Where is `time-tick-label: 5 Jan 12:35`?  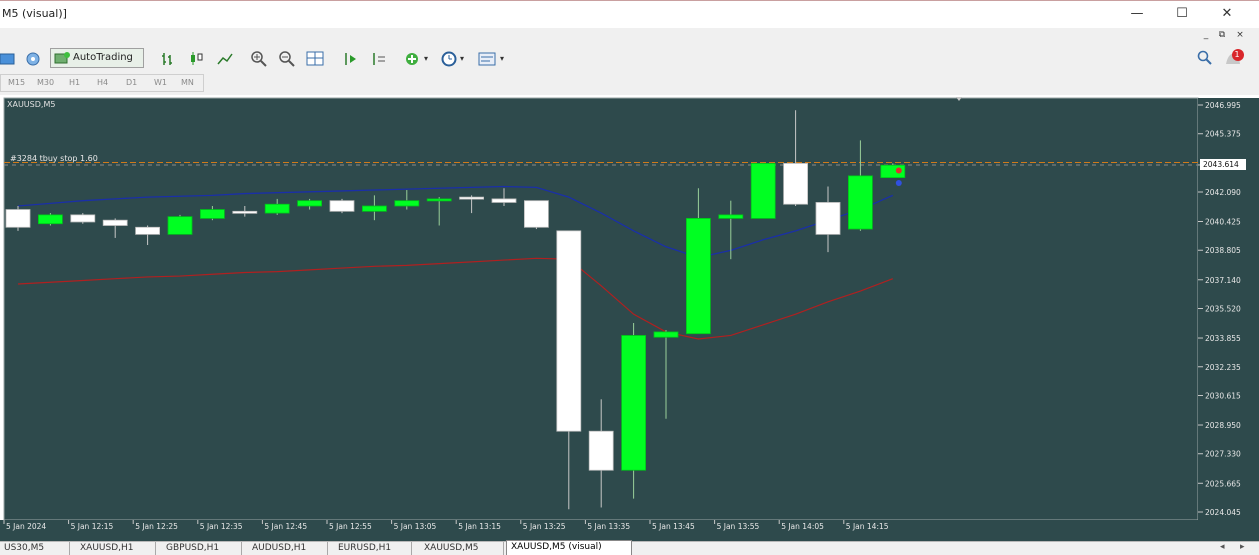 time-tick-label: 5 Jan 12:35 is located at coordinates (221, 526).